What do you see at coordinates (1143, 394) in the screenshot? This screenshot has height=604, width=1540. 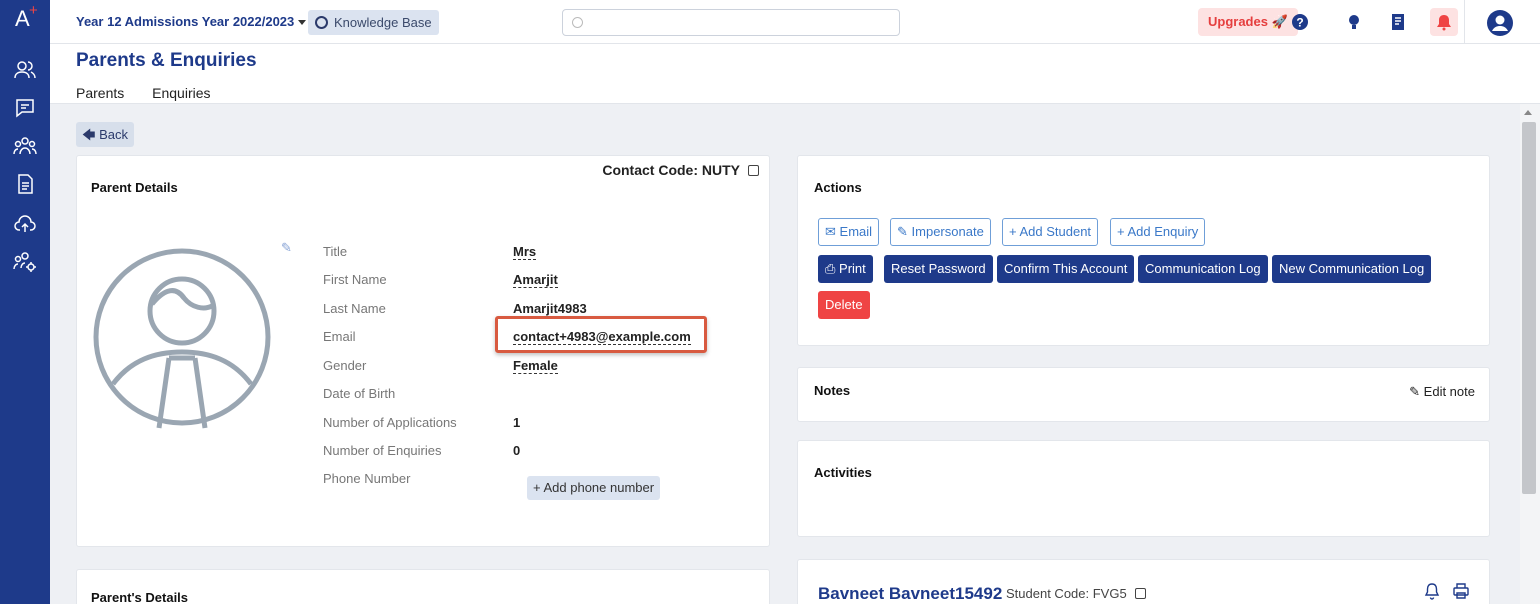 I see `notes-card: Notes ✎ Edit note` at bounding box center [1143, 394].